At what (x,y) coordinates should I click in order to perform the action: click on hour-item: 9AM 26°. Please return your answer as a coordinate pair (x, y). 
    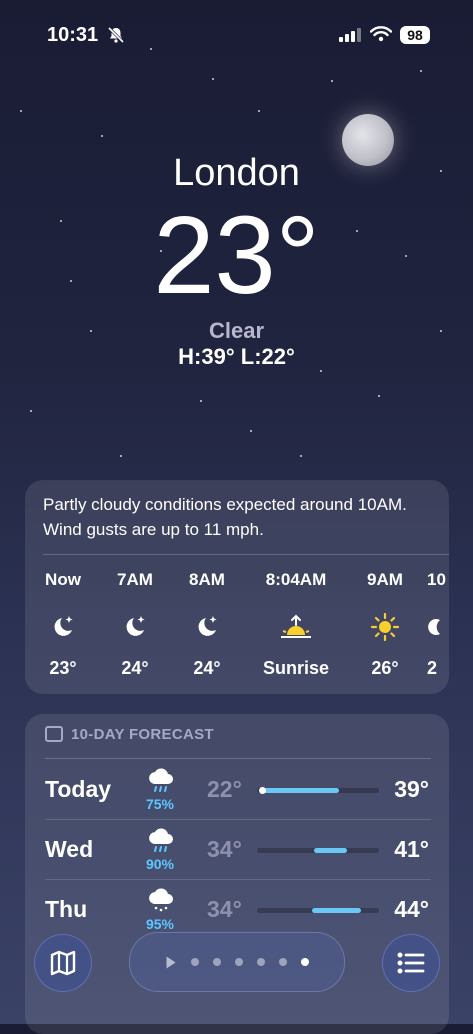
    Looking at the image, I should click on (385, 624).